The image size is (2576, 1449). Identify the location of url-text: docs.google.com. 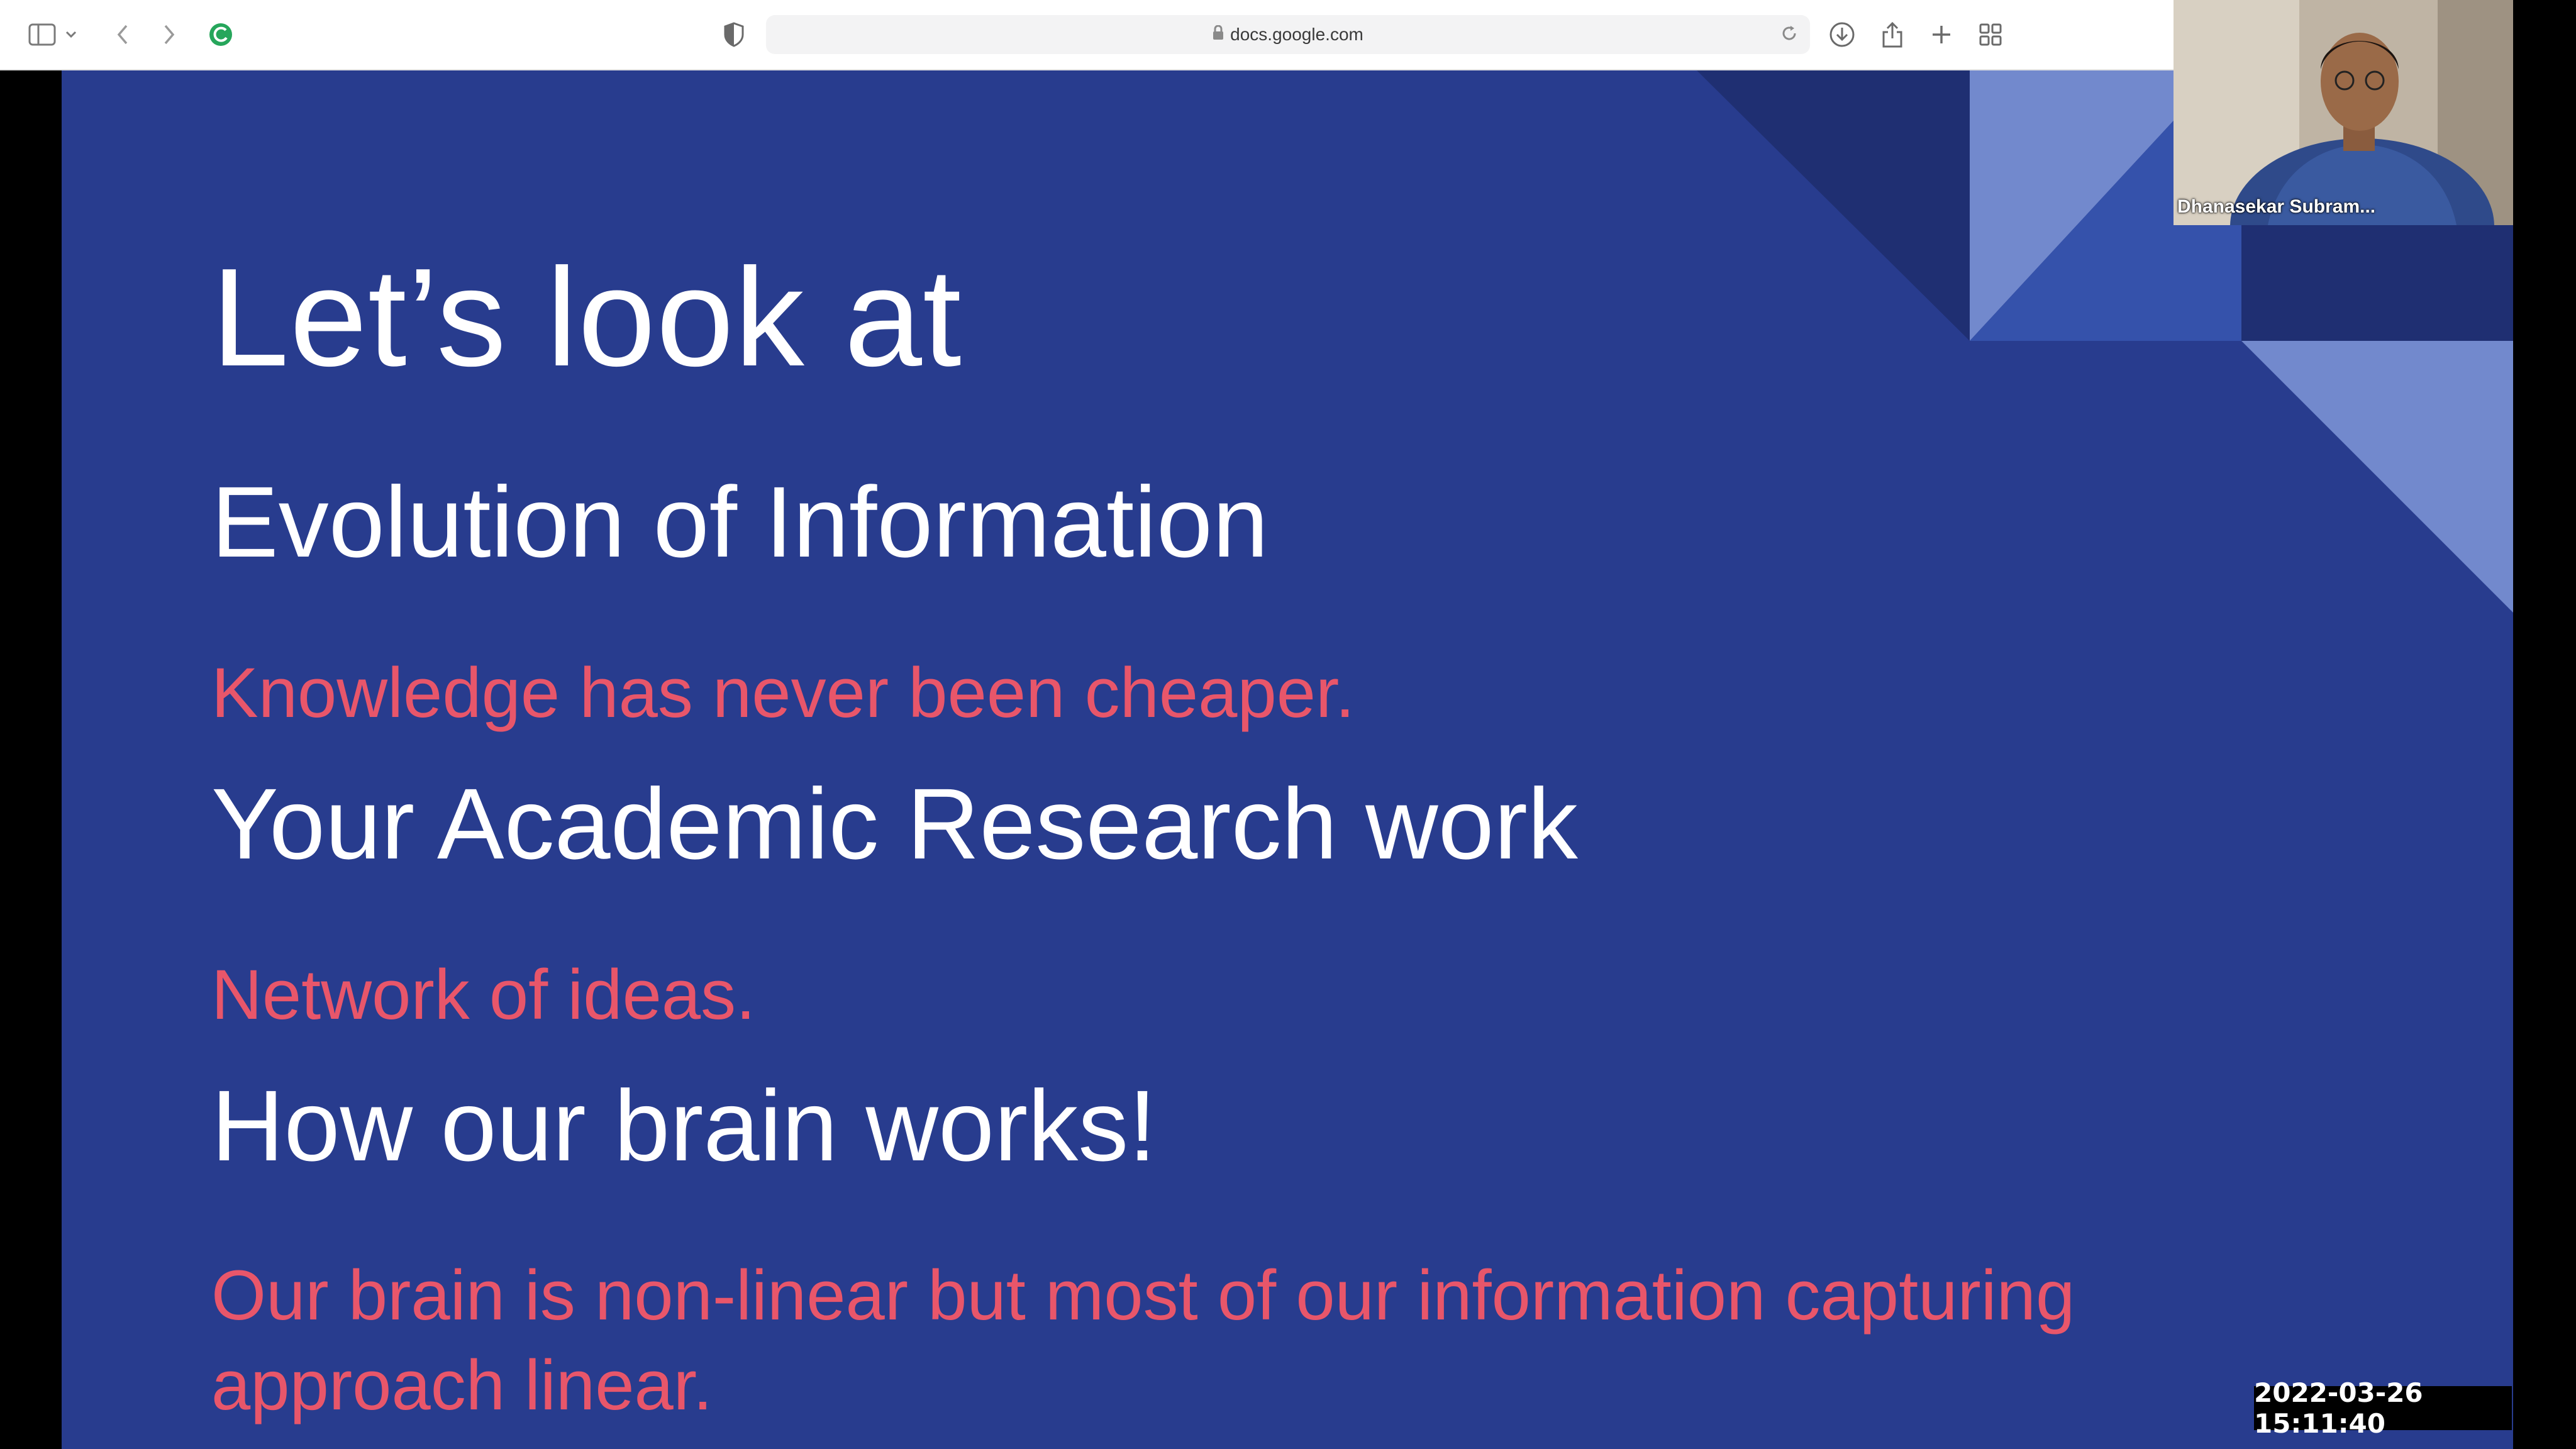
(1296, 34).